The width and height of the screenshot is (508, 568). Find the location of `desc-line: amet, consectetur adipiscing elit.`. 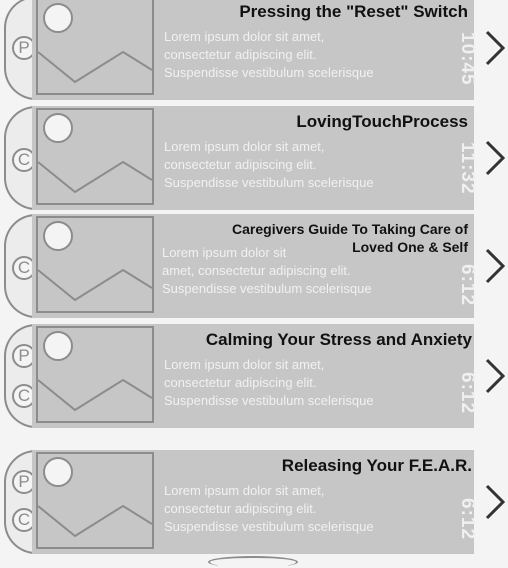

desc-line: amet, consectetur adipiscing elit. is located at coordinates (256, 270).